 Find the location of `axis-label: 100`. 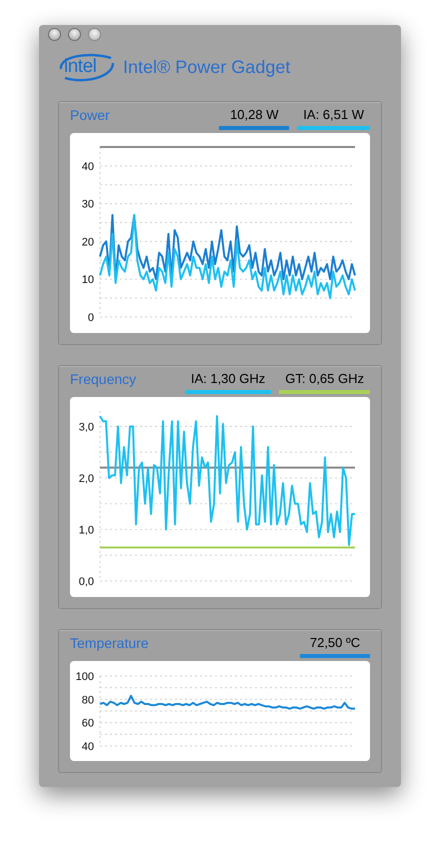

axis-label: 100 is located at coordinates (85, 677).